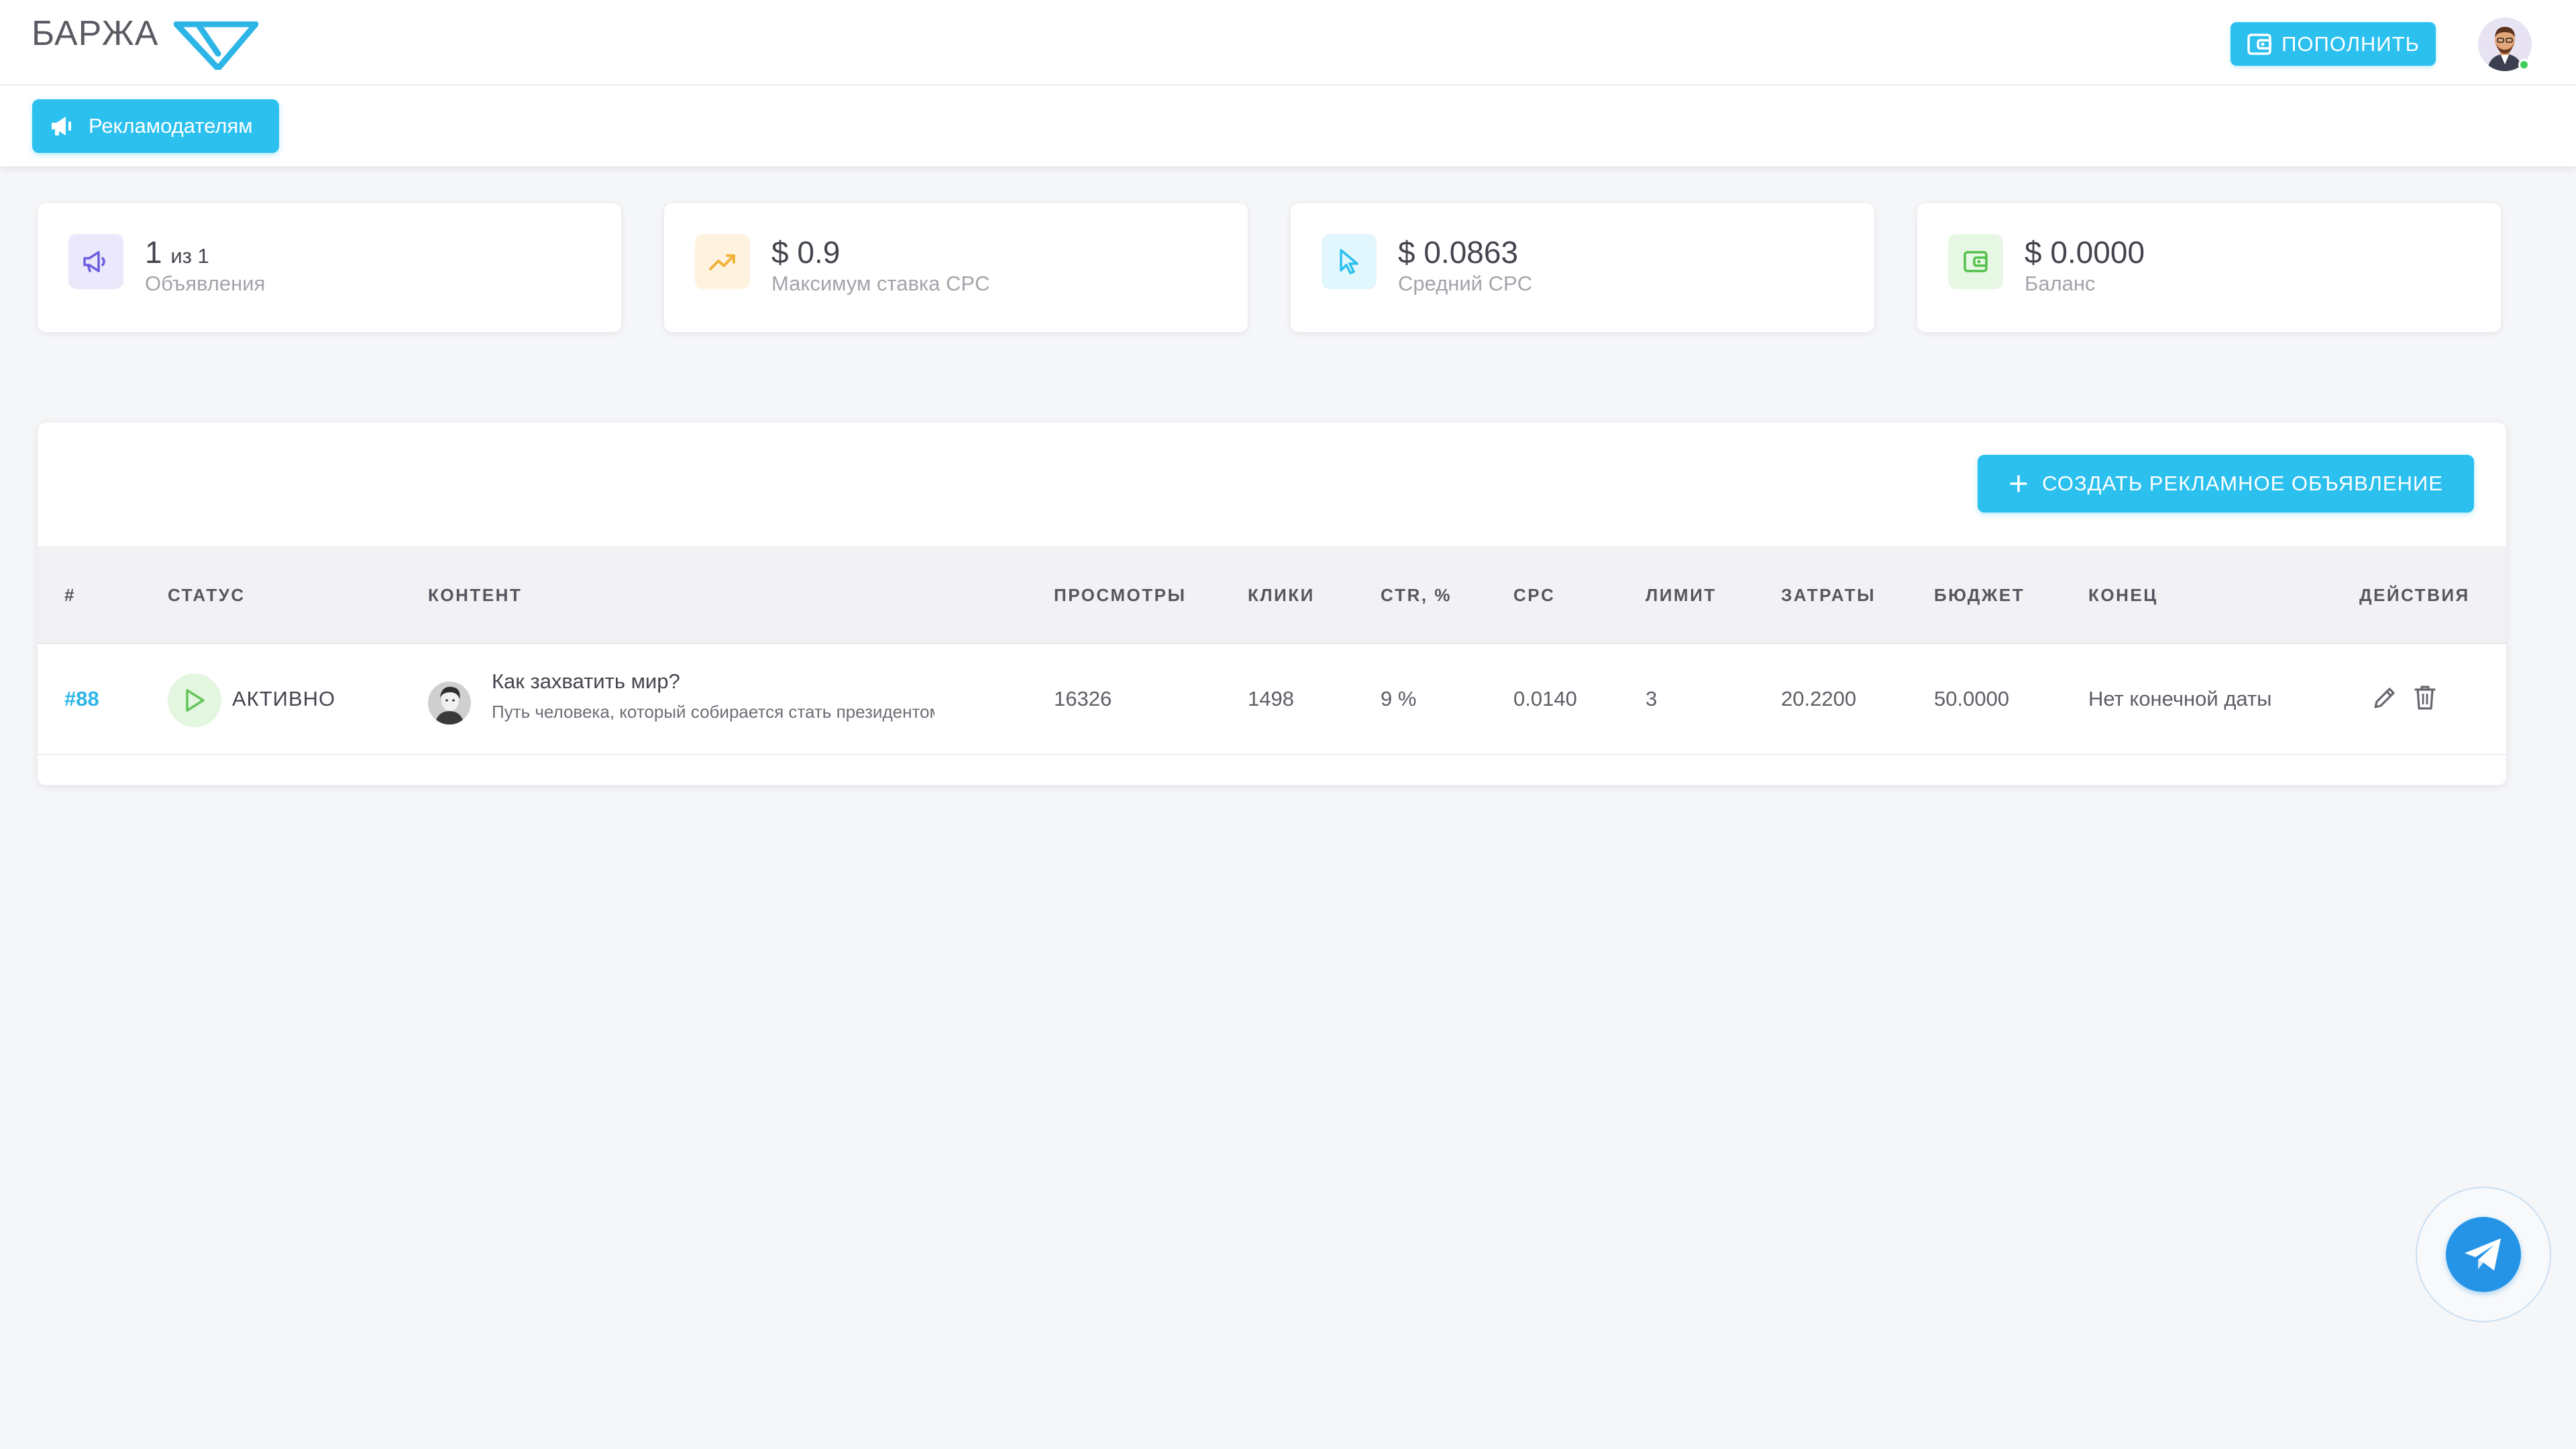  I want to click on logo-text: БАРЖА, so click(95, 33).